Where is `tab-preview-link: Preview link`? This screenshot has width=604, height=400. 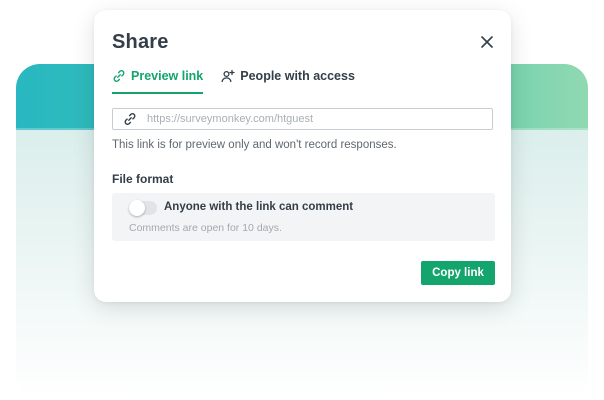 tab-preview-link: Preview link is located at coordinates (158, 80).